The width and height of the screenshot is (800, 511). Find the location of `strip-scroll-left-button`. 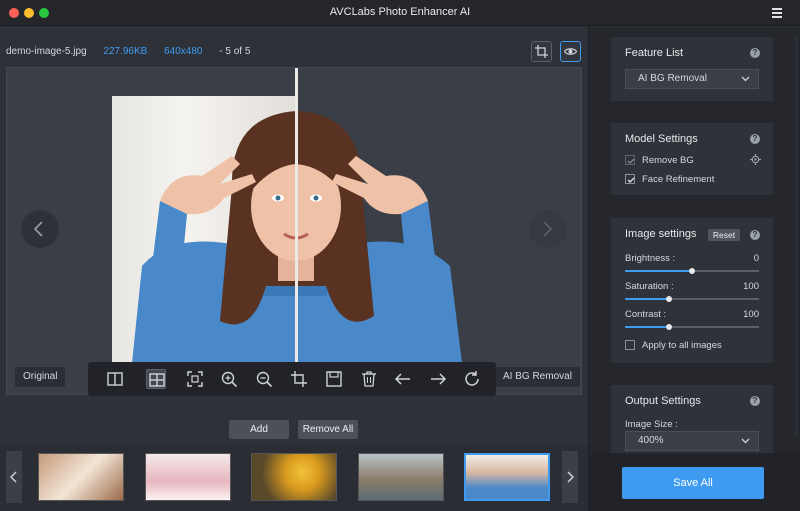

strip-scroll-left-button is located at coordinates (14, 477).